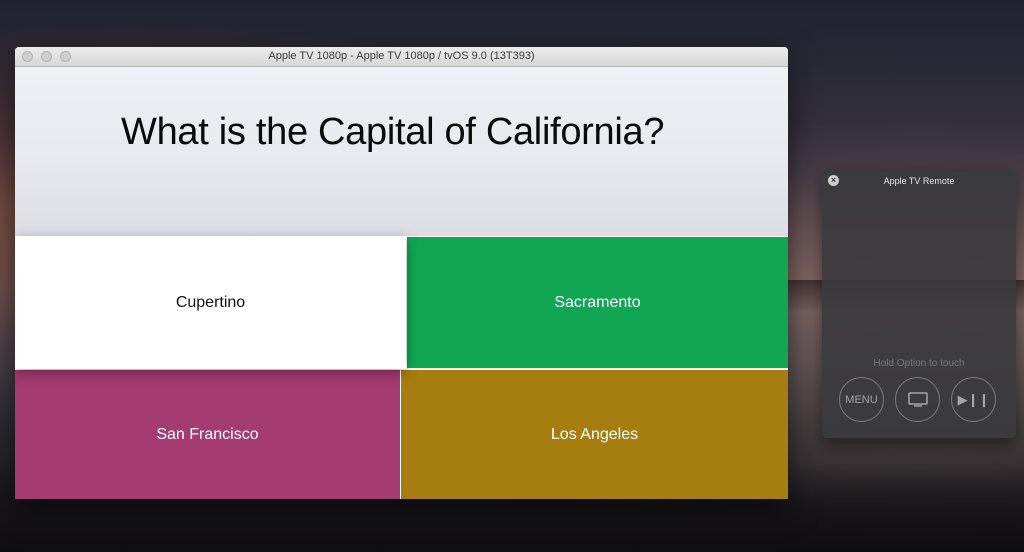 The image size is (1024, 552). What do you see at coordinates (919, 181) in the screenshot?
I see `remote-title: Apple TV Remote` at bounding box center [919, 181].